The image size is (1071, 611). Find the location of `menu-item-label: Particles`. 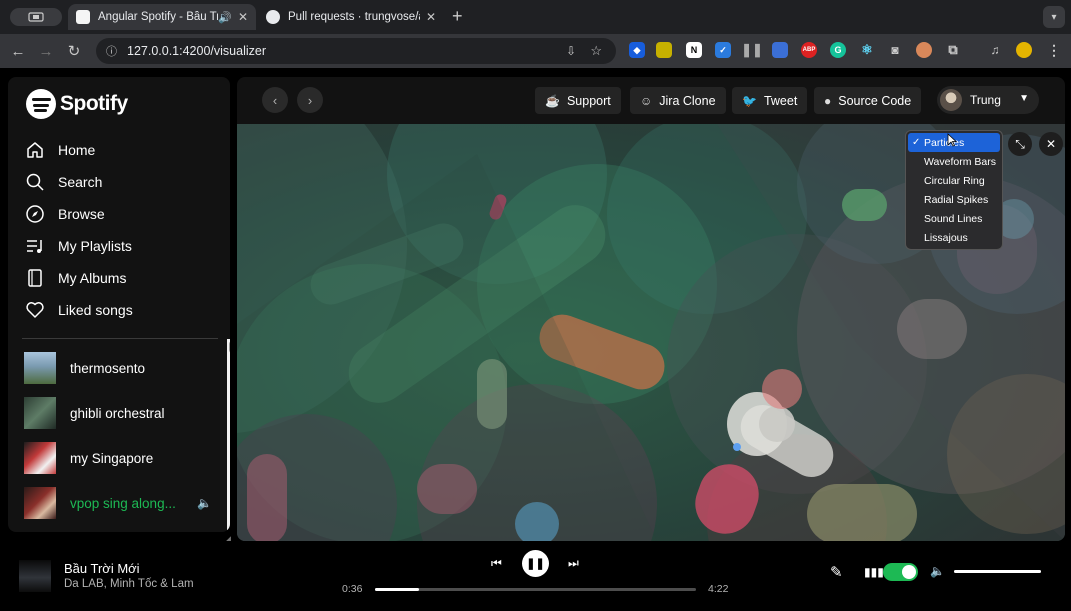

menu-item-label: Particles is located at coordinates (944, 142).